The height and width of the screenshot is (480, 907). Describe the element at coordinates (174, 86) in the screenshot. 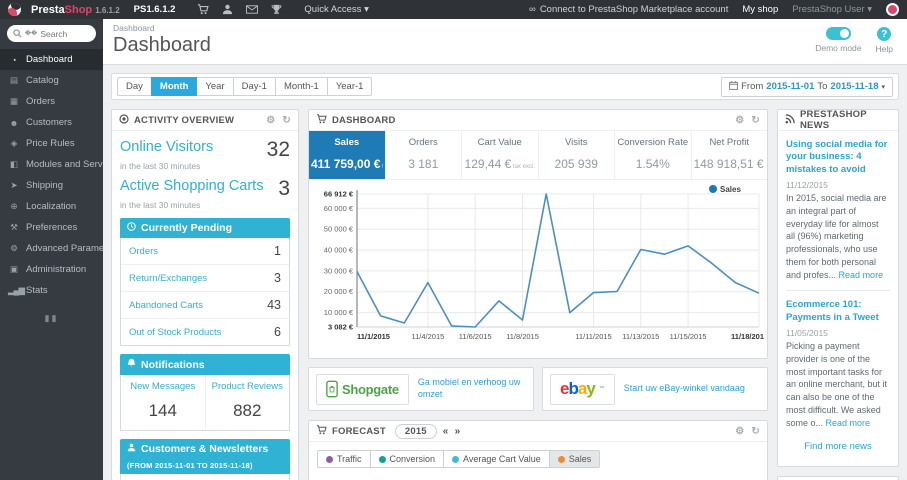

I see `range-button-month: Month` at that location.